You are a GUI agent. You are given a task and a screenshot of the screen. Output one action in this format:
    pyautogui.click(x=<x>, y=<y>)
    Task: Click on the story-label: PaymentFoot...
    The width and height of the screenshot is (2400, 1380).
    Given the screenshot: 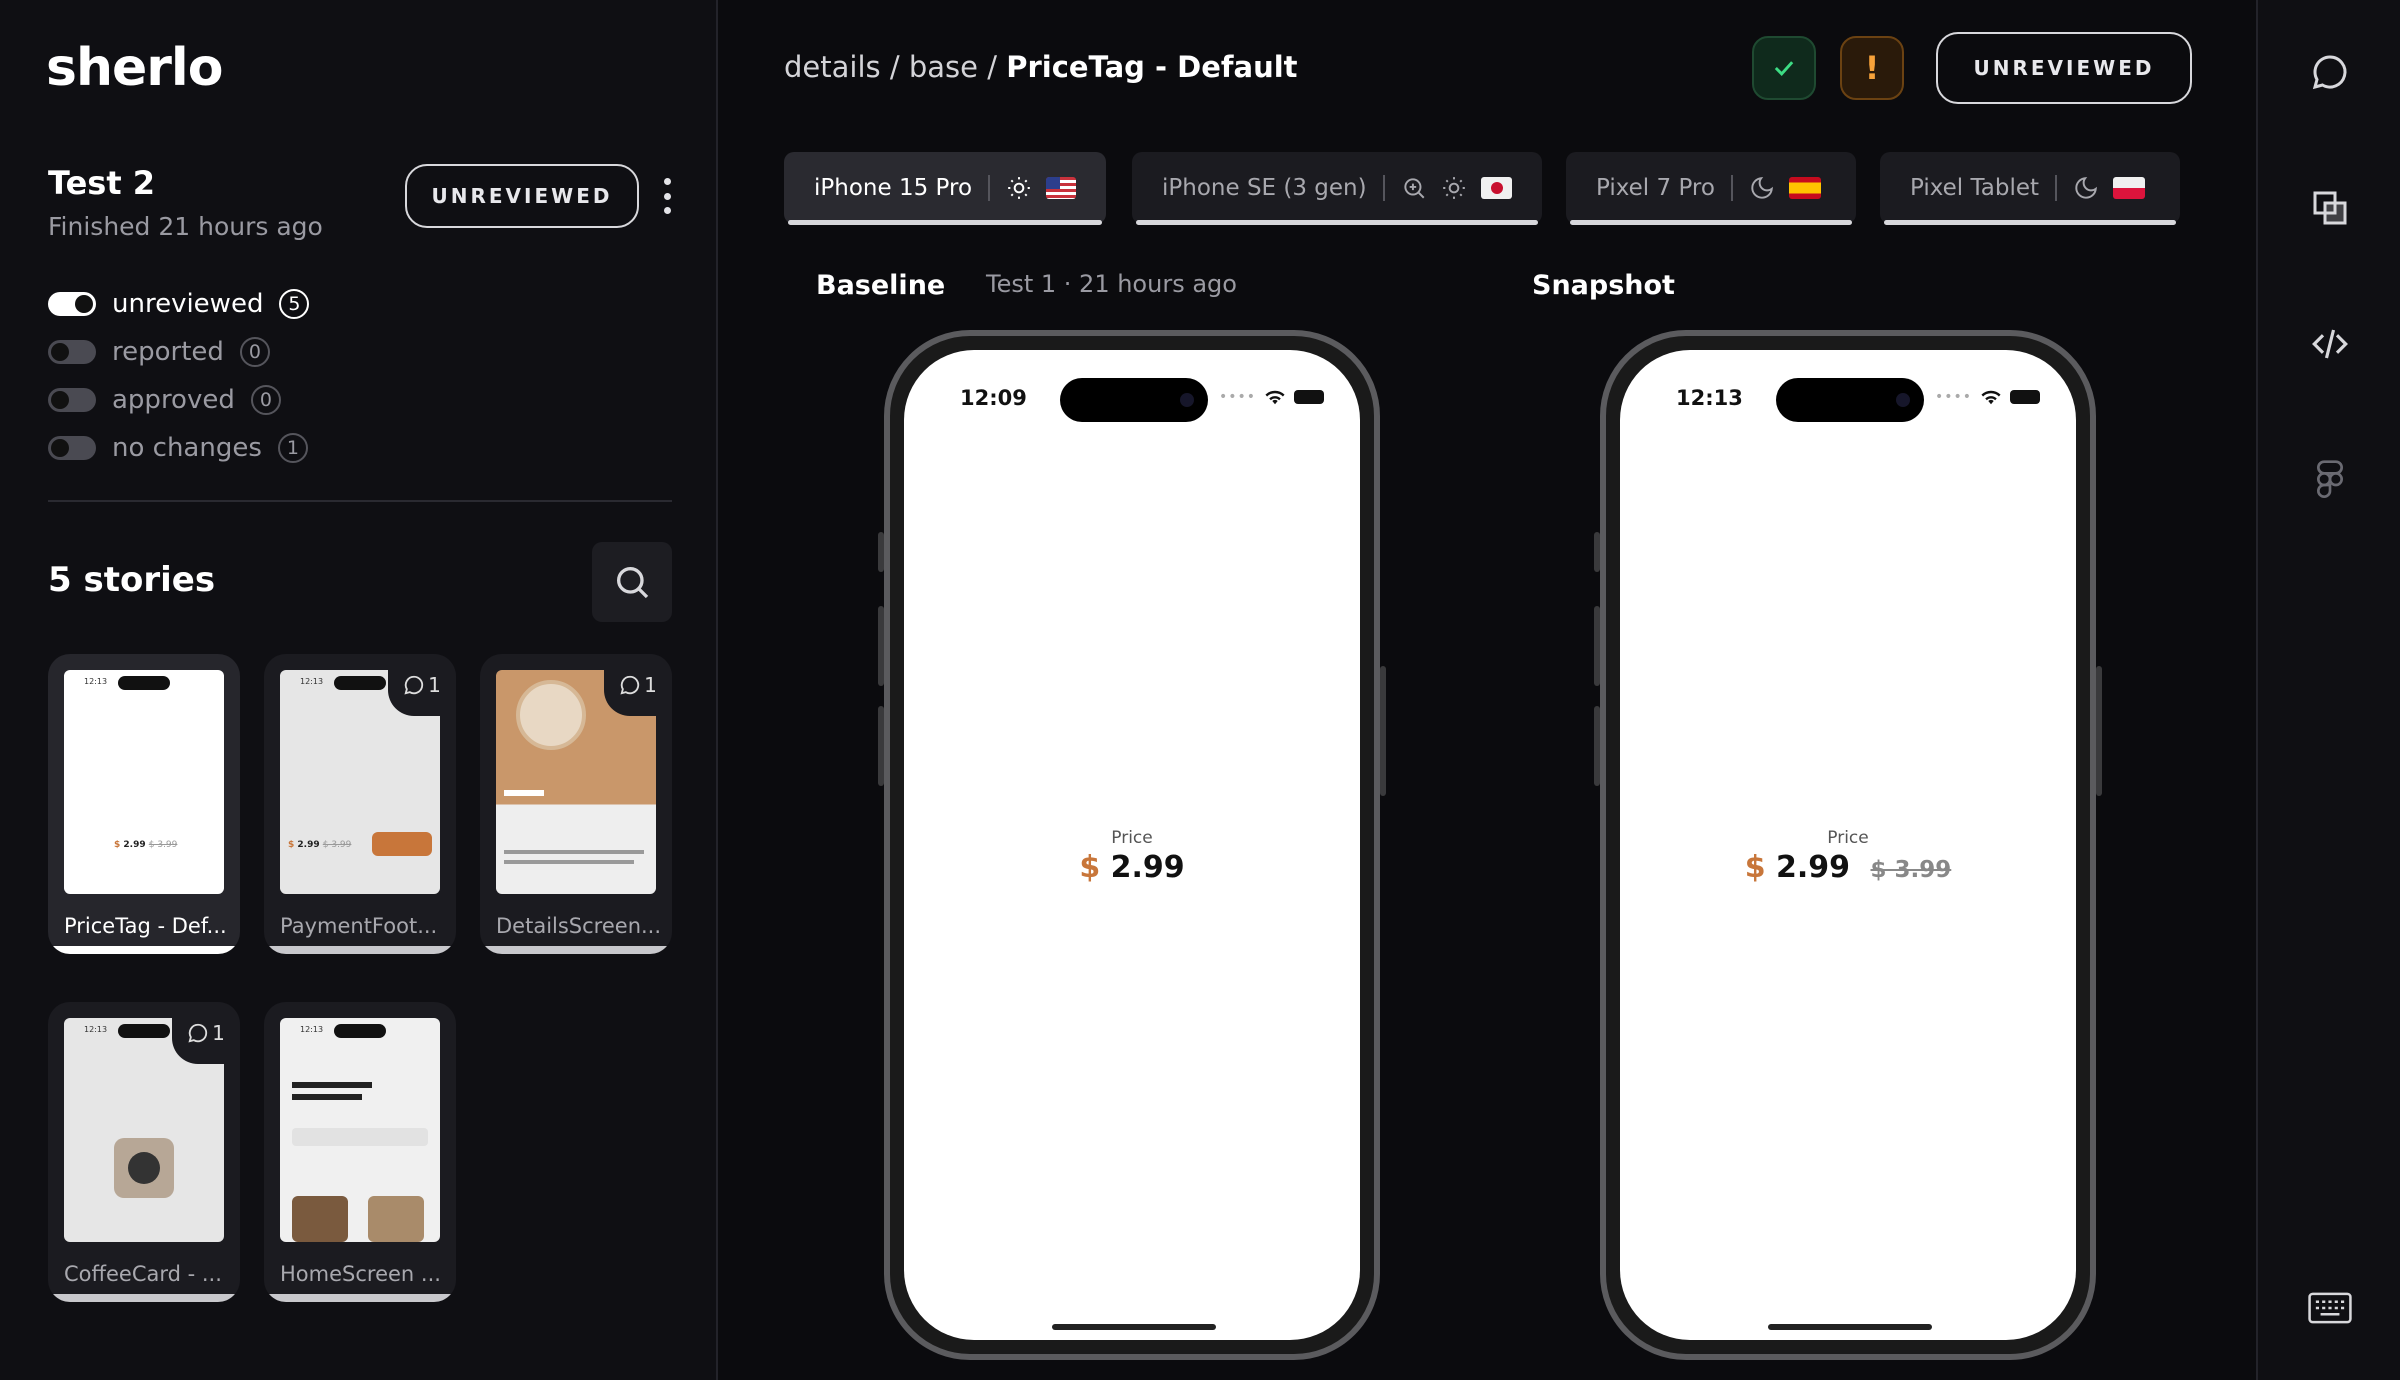 What is the action you would take?
    pyautogui.click(x=359, y=926)
    